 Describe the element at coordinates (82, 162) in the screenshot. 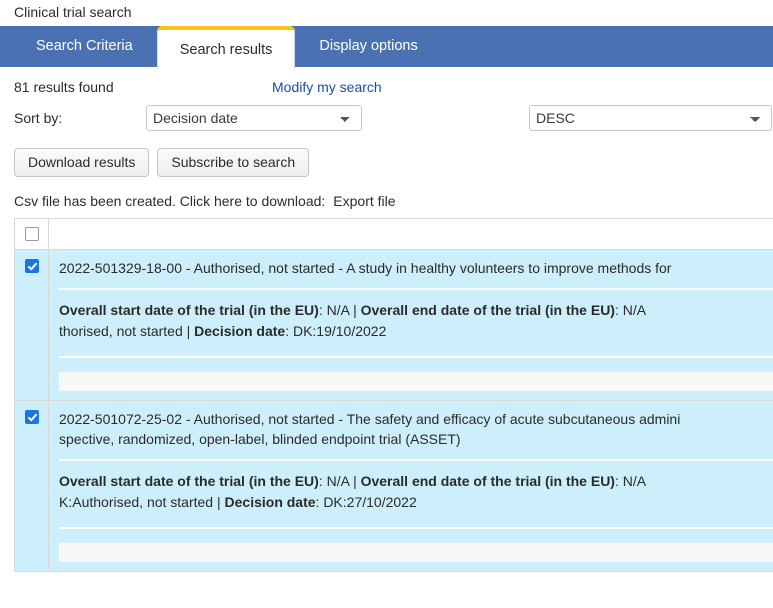

I see `download-results-button: Download results` at that location.